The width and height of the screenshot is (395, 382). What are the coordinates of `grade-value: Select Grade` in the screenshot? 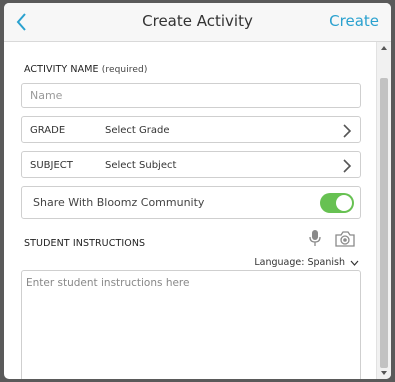 It's located at (137, 130).